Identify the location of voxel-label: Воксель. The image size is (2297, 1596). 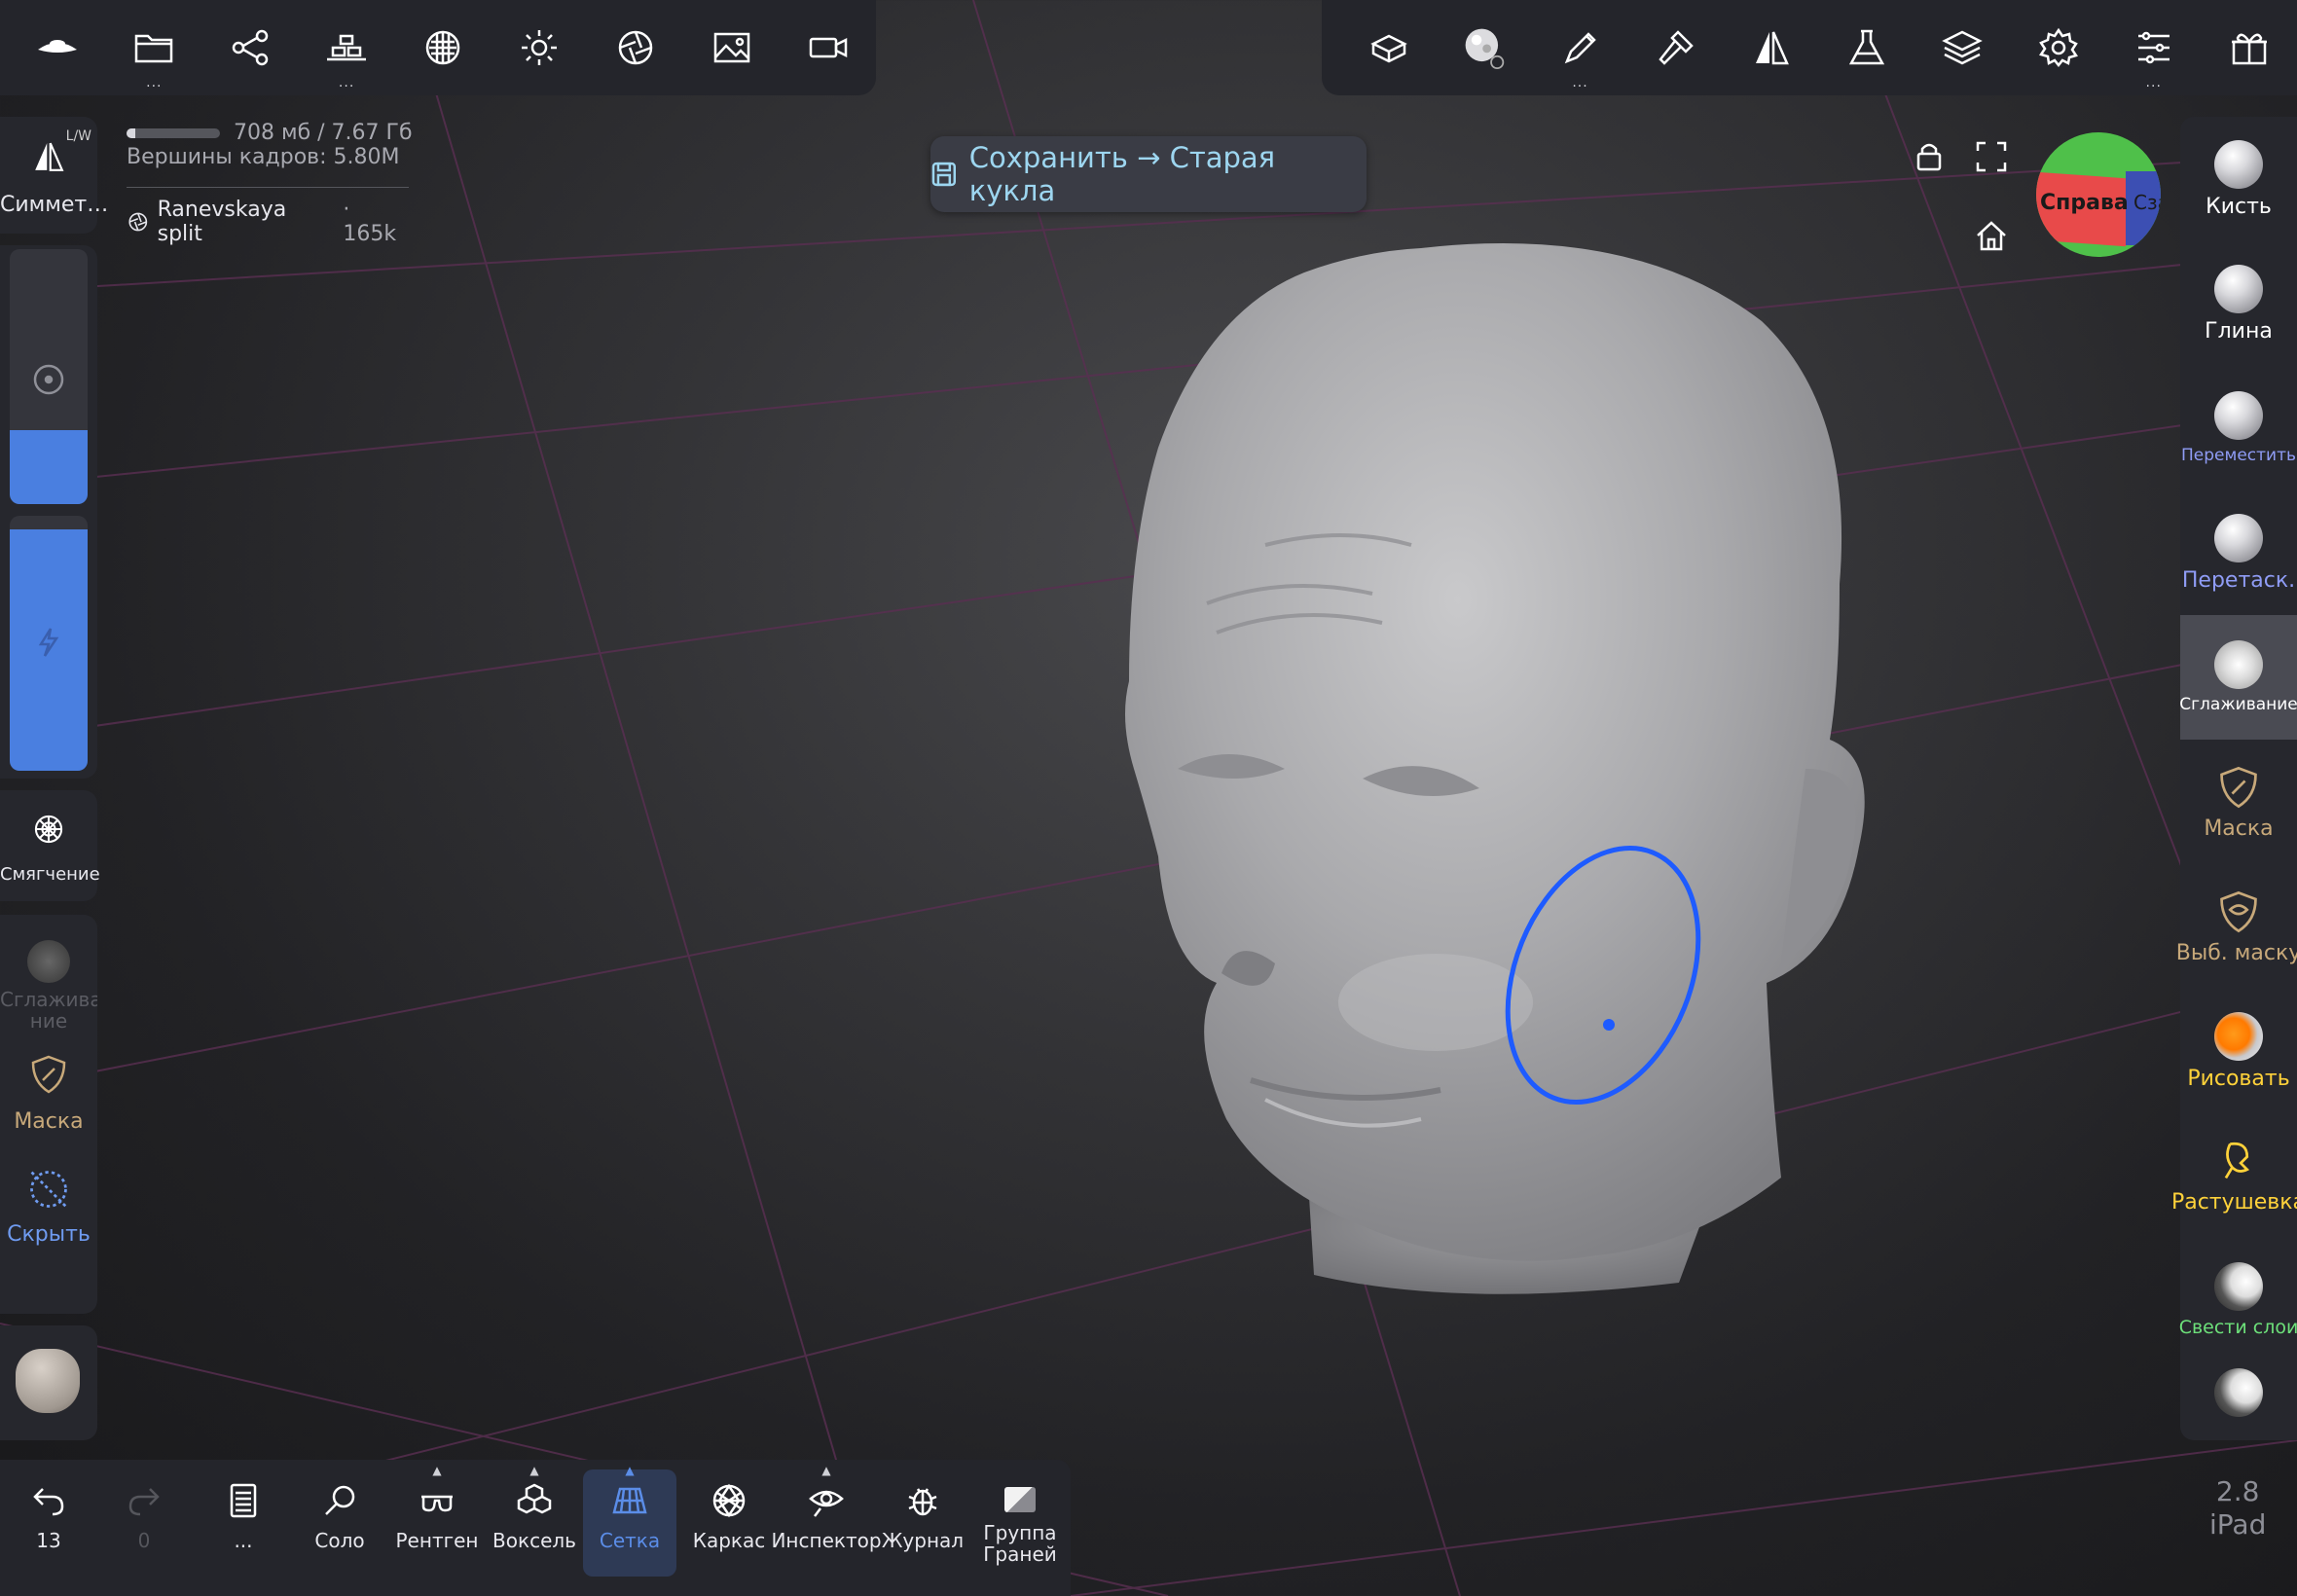
(534, 1540).